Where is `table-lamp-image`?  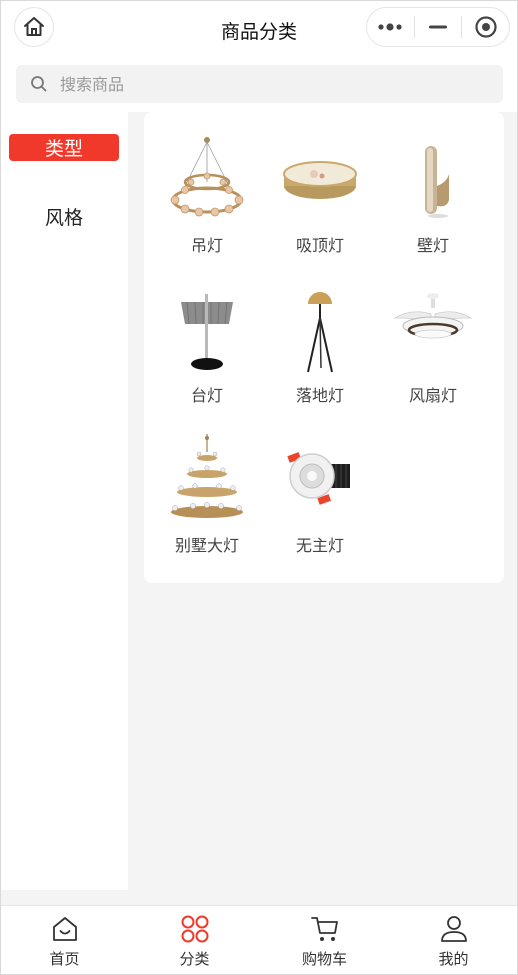 table-lamp-image is located at coordinates (207, 332).